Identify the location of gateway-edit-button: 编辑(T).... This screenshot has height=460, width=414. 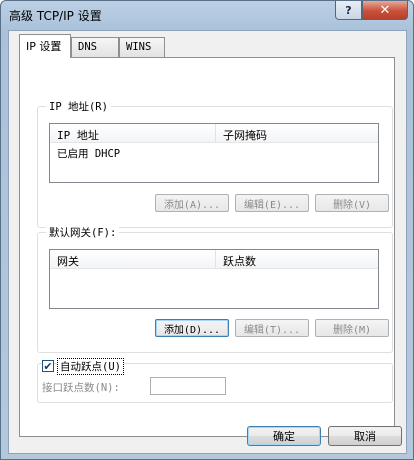
(272, 328).